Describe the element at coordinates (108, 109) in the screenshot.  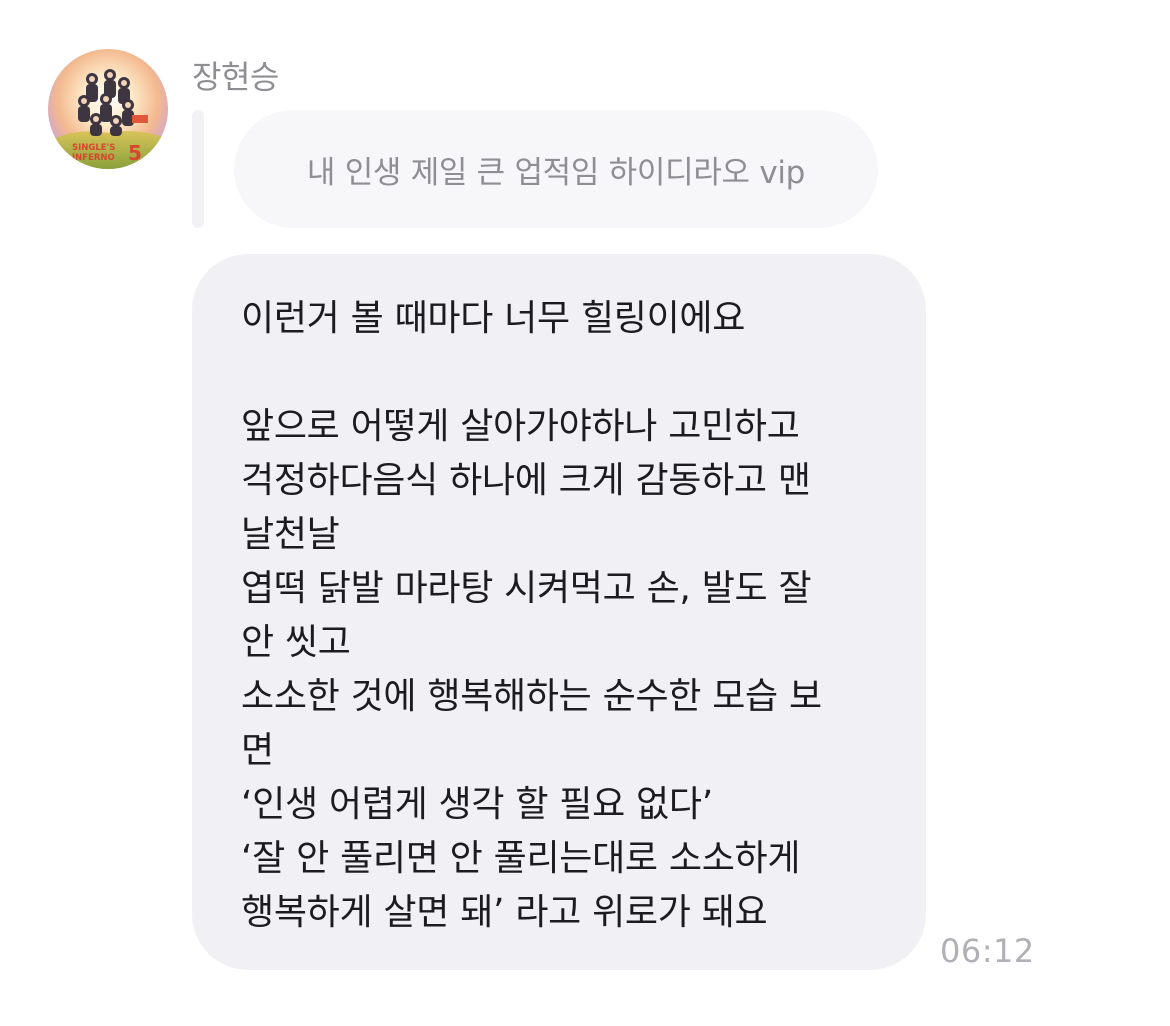
I see `sender-avatar: SINGLE'S INFERNO 5` at that location.